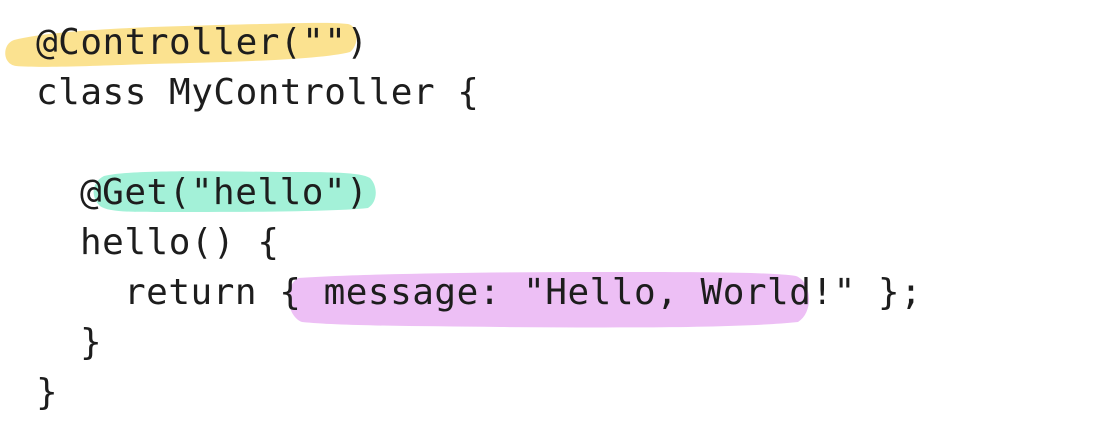 This screenshot has width=1098, height=440. What do you see at coordinates (202, 42) in the screenshot?
I see `code-line-decorator-controller: @Controller("")` at bounding box center [202, 42].